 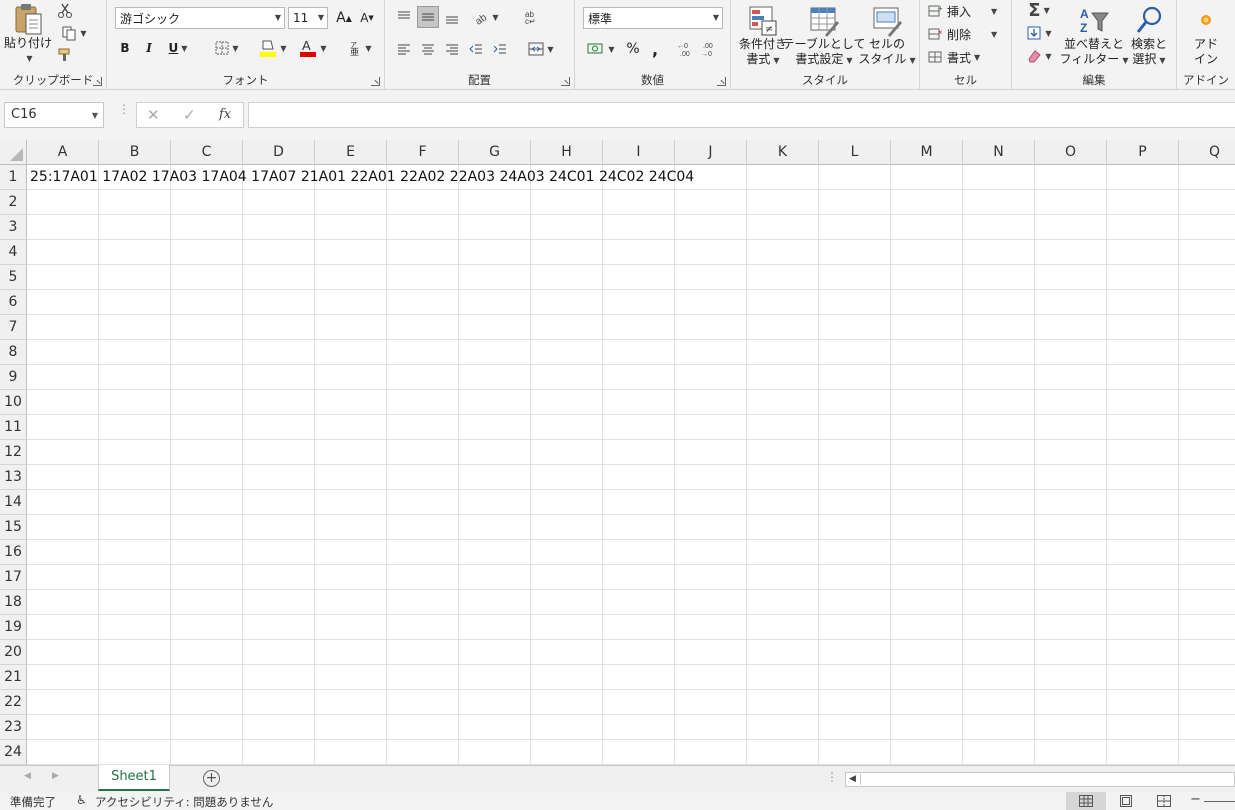 I want to click on decrease-decimal-button: .00 →0, so click(x=710, y=49).